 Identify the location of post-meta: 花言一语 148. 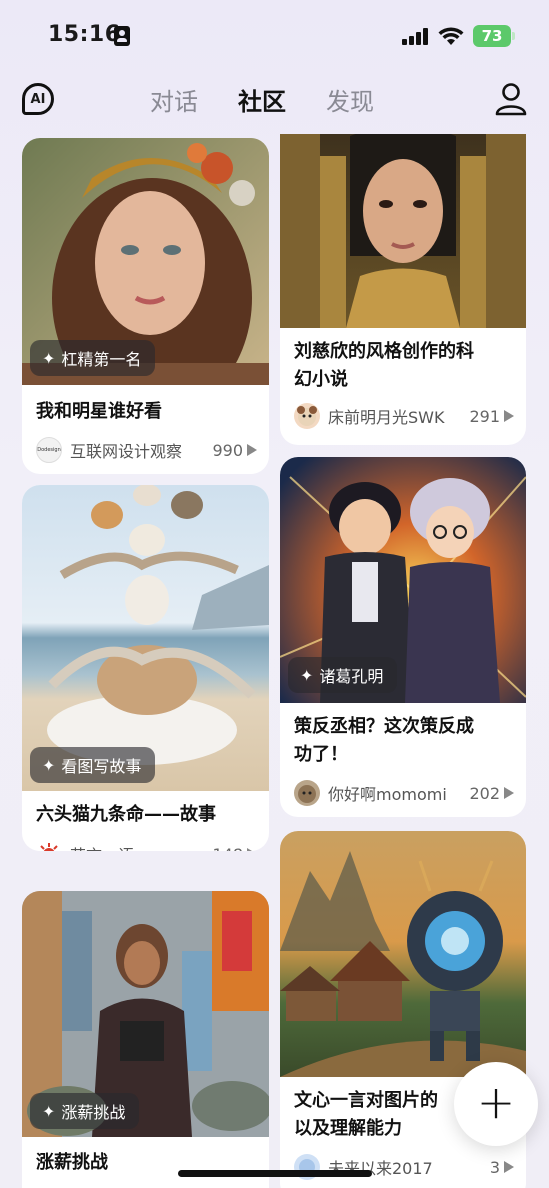
(146, 845).